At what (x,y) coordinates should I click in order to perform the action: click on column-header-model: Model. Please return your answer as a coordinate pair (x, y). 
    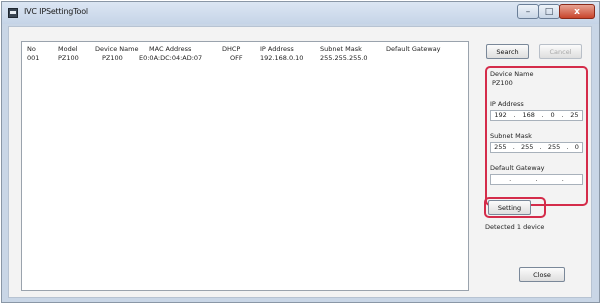
    Looking at the image, I should click on (68, 49).